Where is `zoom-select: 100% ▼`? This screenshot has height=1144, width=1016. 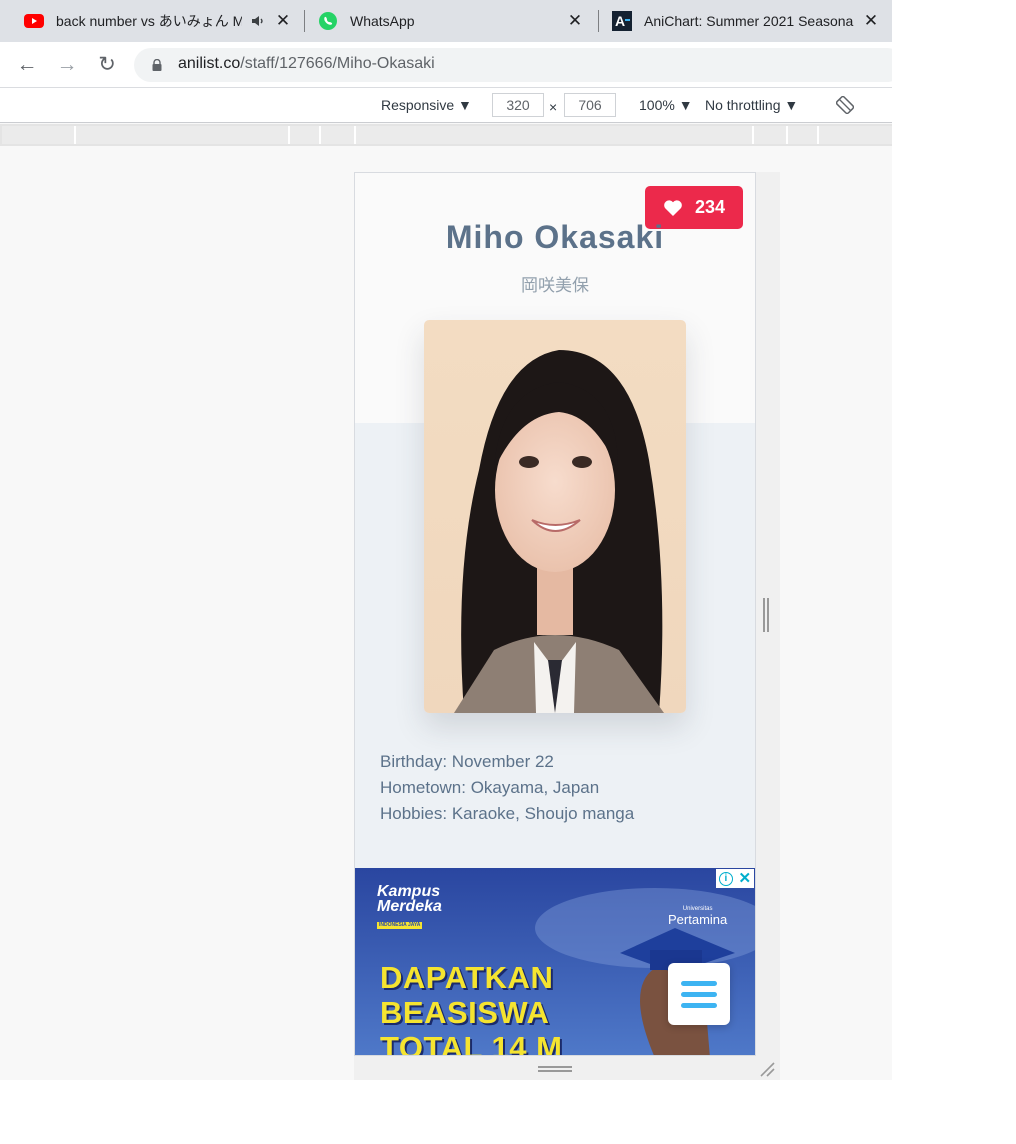
zoom-select: 100% ▼ is located at coordinates (666, 105).